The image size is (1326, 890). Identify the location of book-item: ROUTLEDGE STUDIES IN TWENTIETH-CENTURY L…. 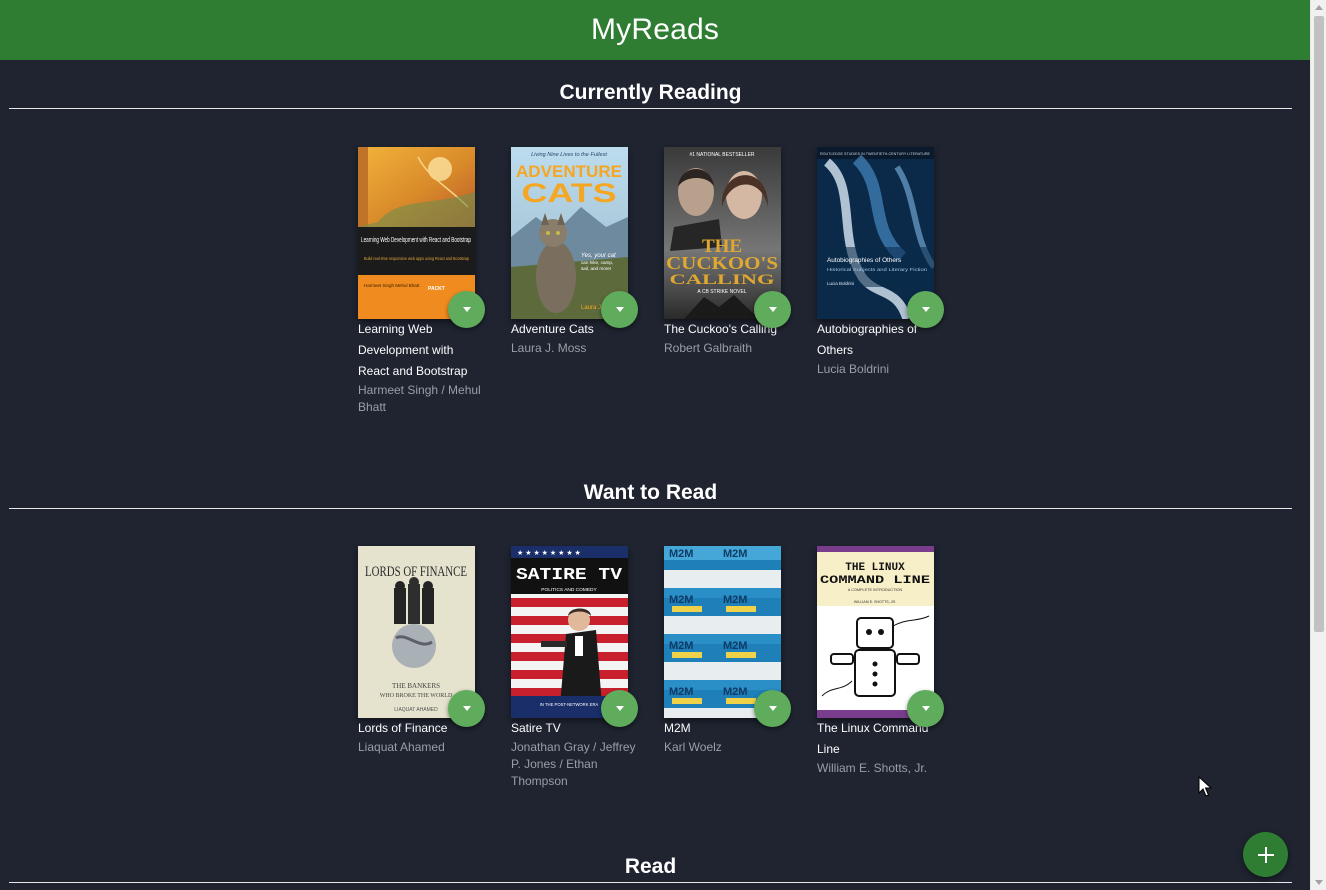
(881, 262).